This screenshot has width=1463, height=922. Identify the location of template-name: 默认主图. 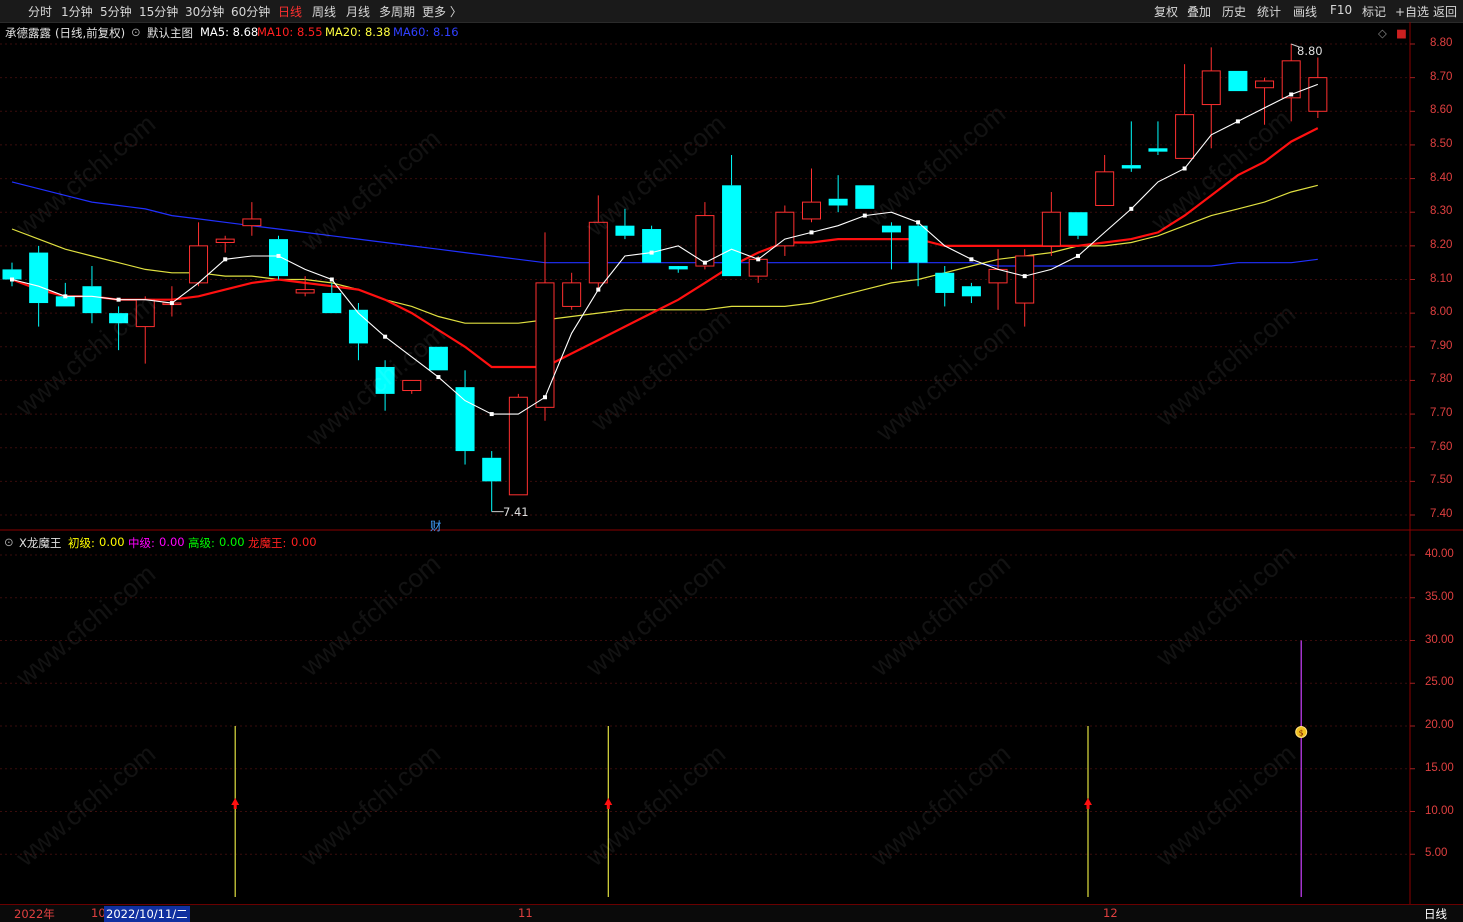
(170, 33).